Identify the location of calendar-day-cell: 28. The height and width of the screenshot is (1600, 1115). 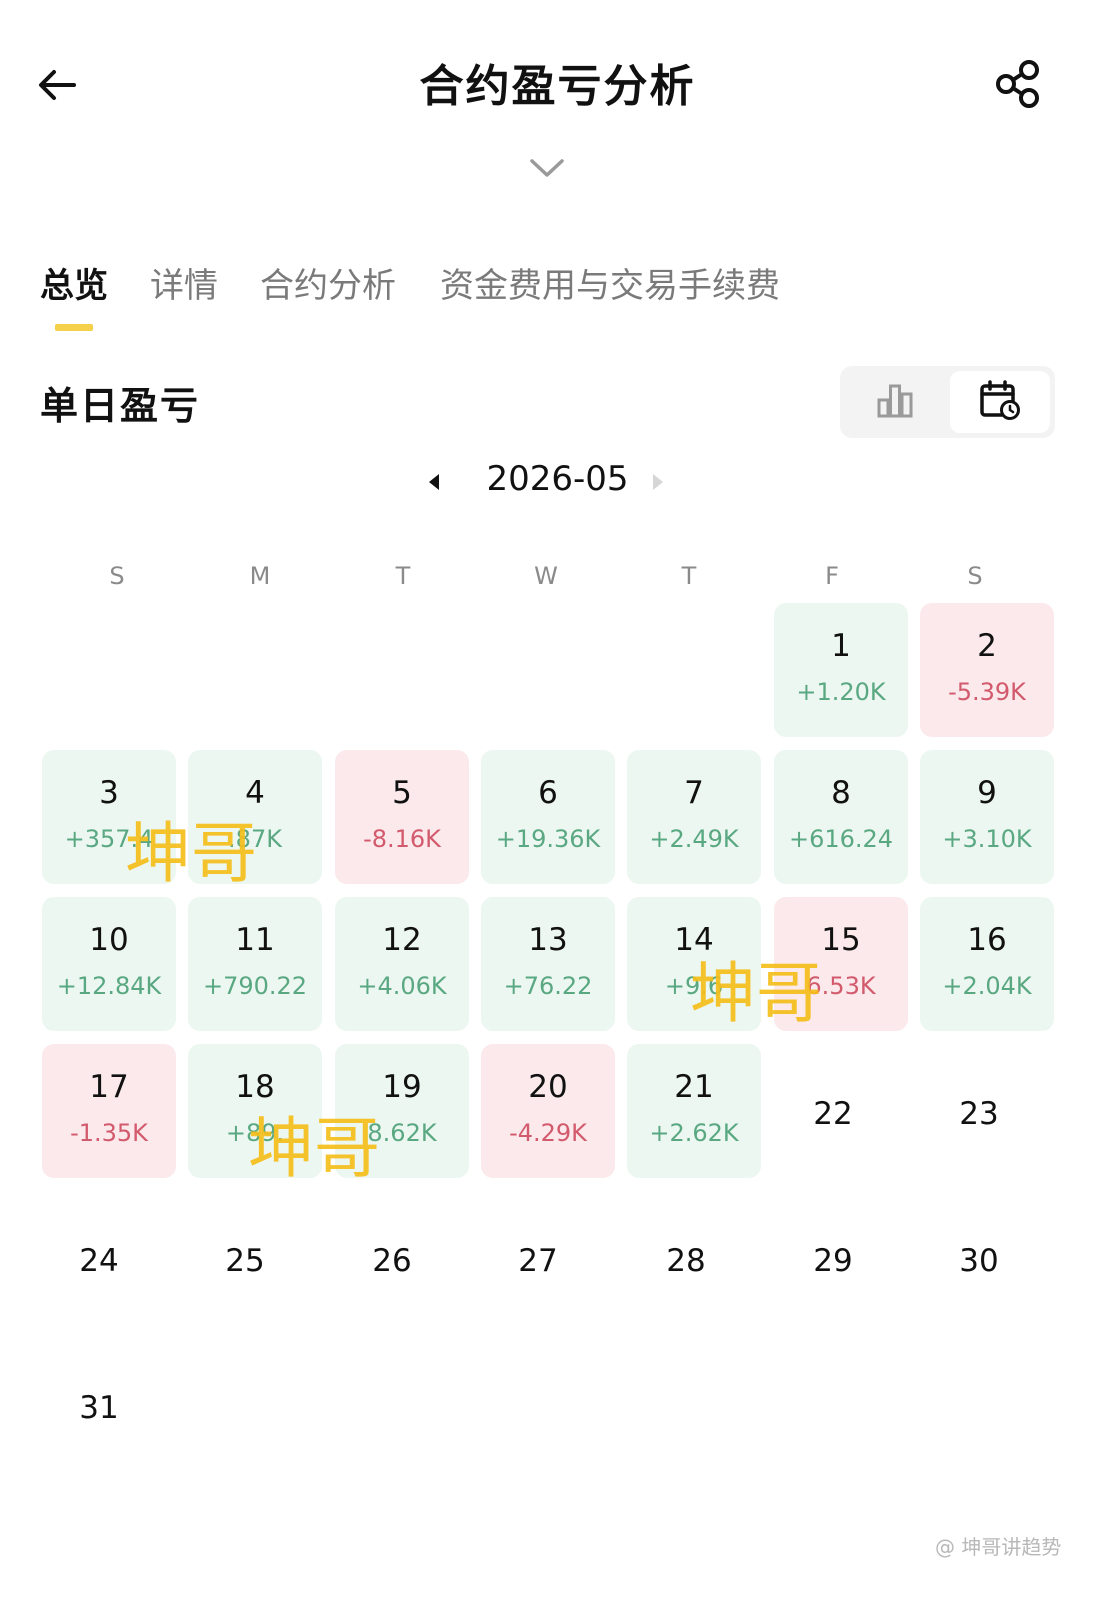
(686, 1258).